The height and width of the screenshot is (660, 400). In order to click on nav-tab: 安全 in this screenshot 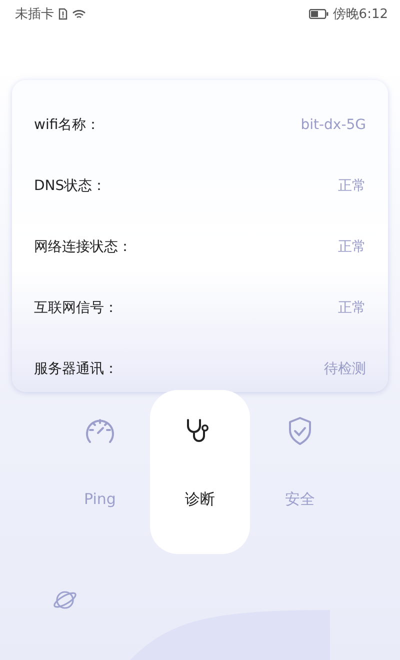, I will do `click(300, 472)`.